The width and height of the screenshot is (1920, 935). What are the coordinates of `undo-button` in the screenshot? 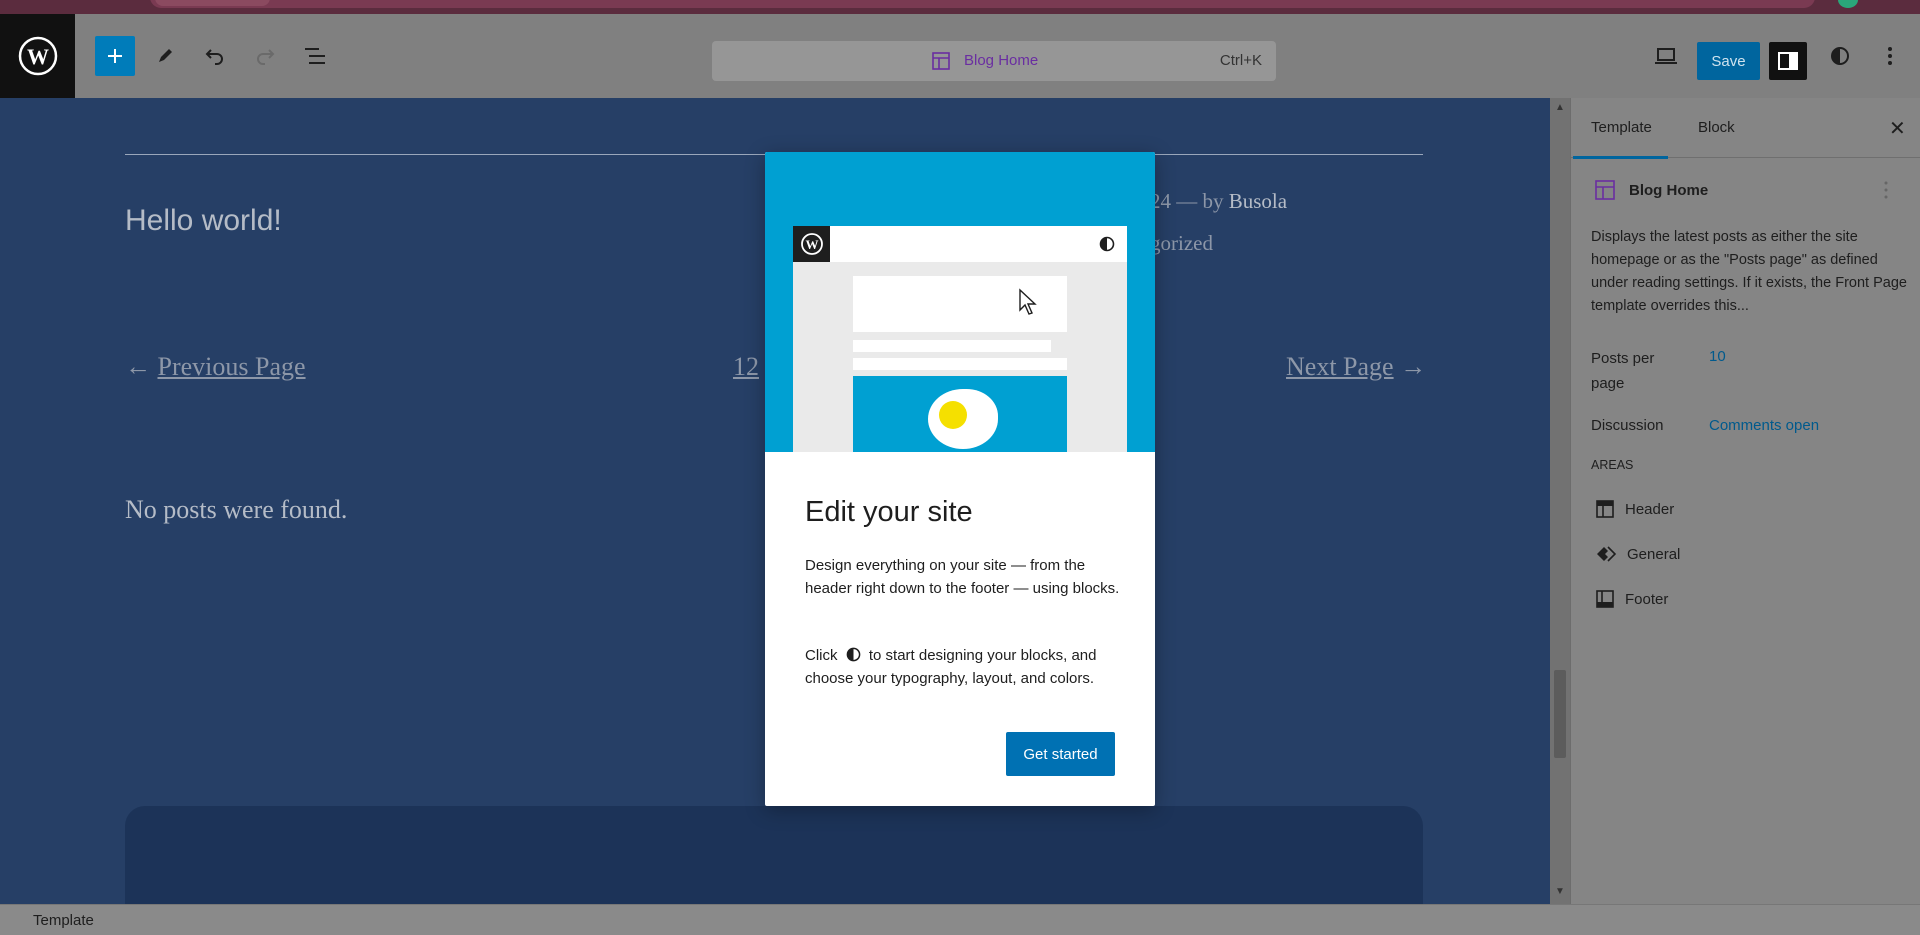 It's located at (215, 56).